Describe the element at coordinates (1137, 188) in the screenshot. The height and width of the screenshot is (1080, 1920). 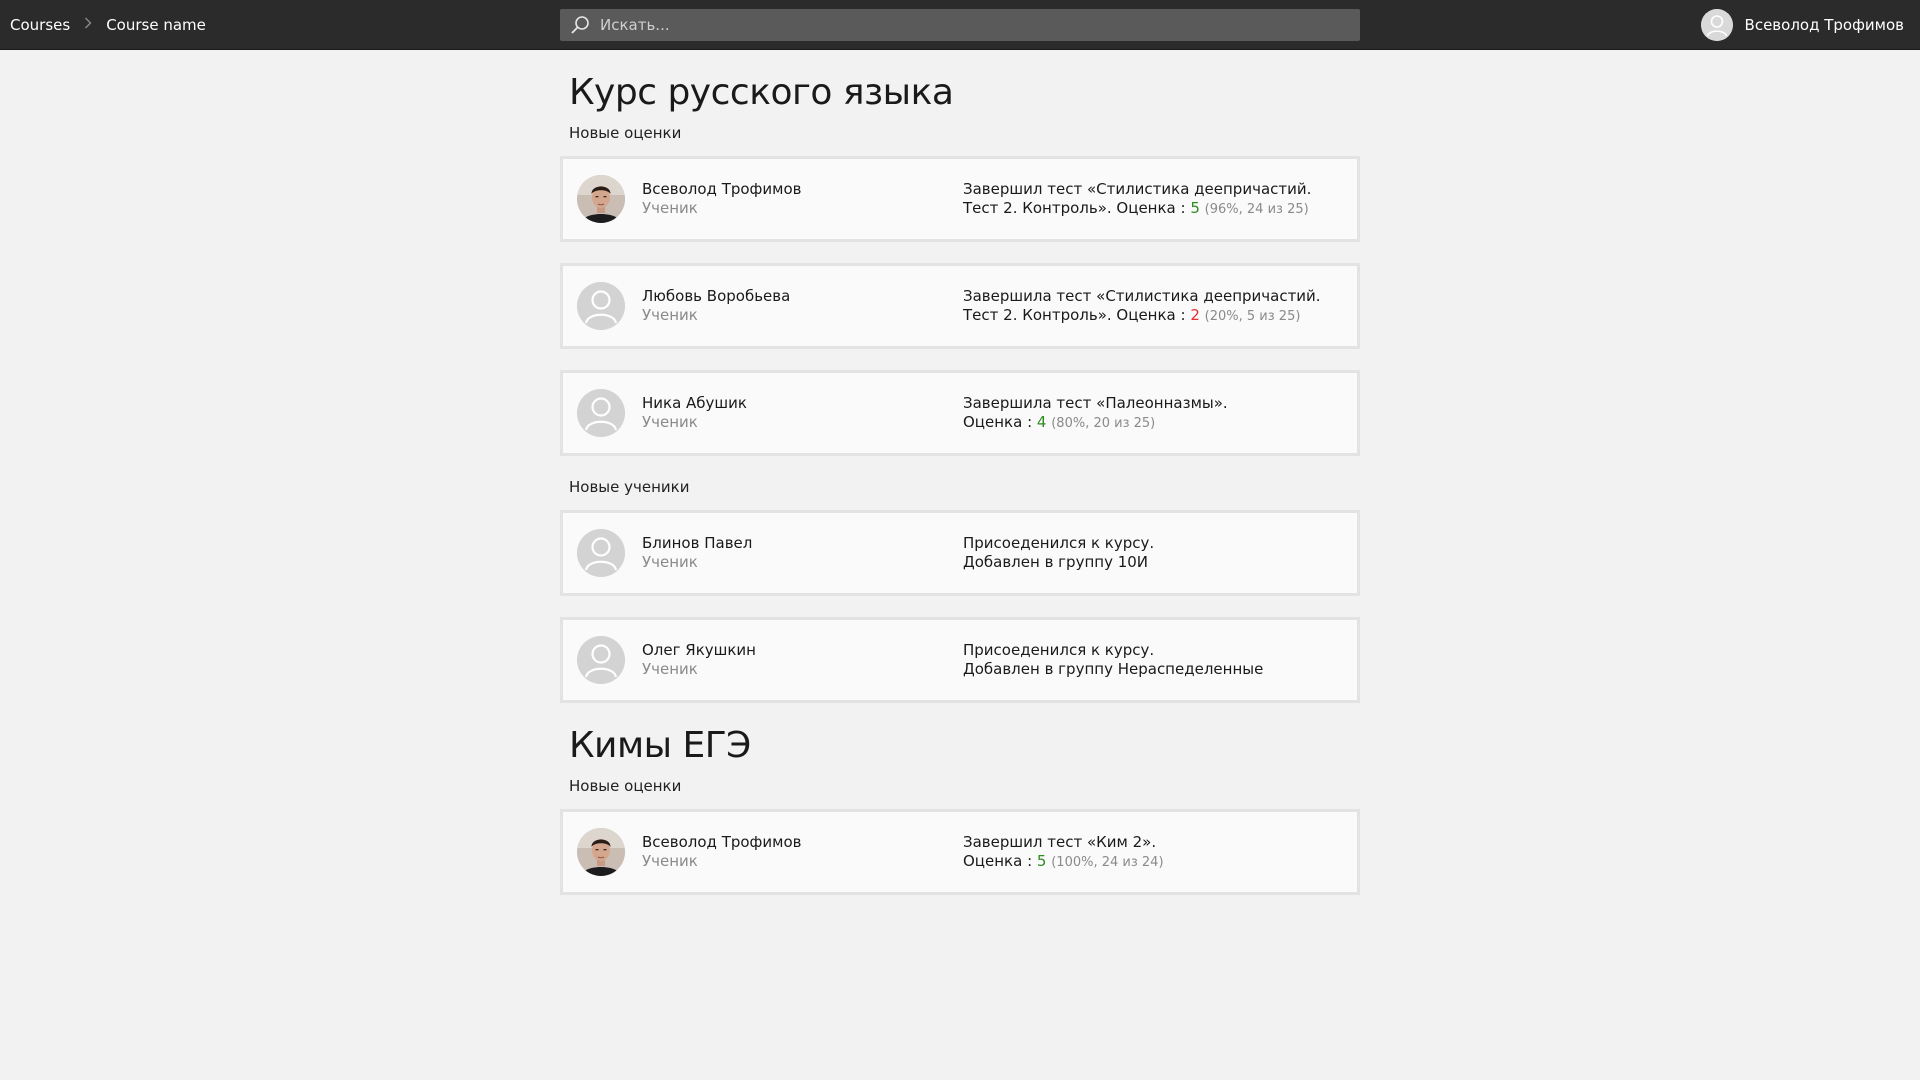
I see `event-line-1: Завершил тест «Стилистика деепричастий.` at that location.